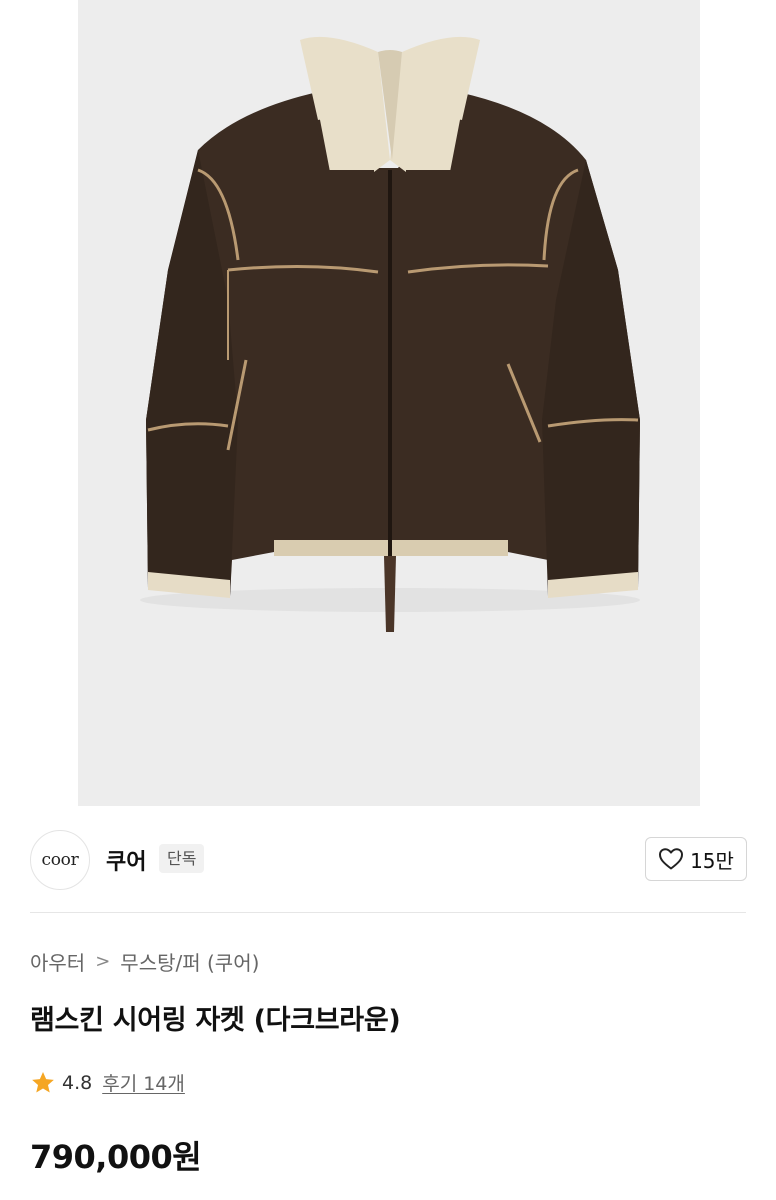  What do you see at coordinates (388, 859) in the screenshot?
I see `brand-row: coor 쿠어 단독 15만` at bounding box center [388, 859].